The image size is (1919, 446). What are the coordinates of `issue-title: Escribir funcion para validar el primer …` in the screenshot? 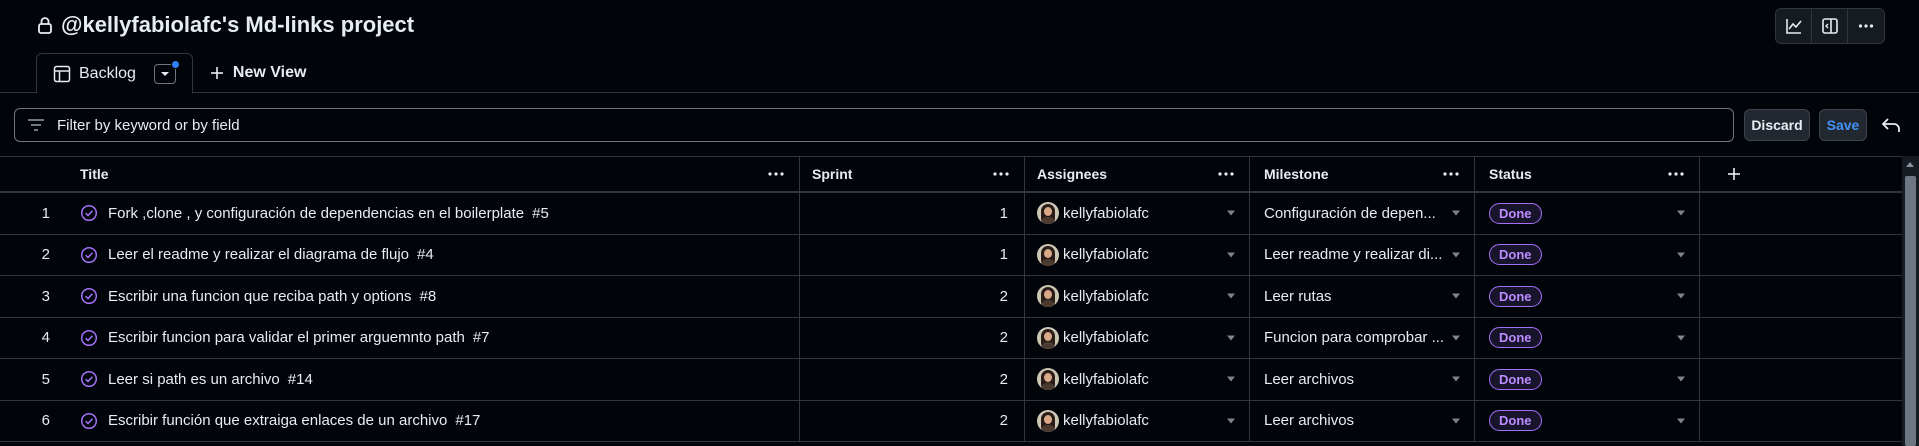 It's located at (286, 337).